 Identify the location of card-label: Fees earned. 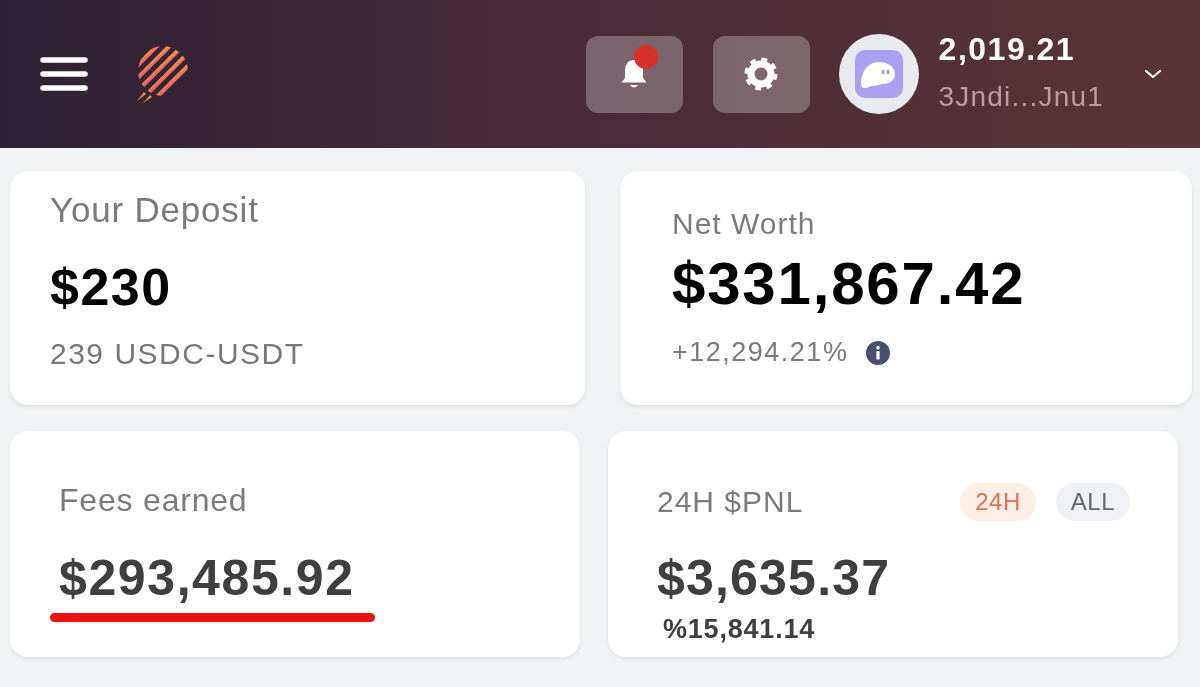
(153, 500).